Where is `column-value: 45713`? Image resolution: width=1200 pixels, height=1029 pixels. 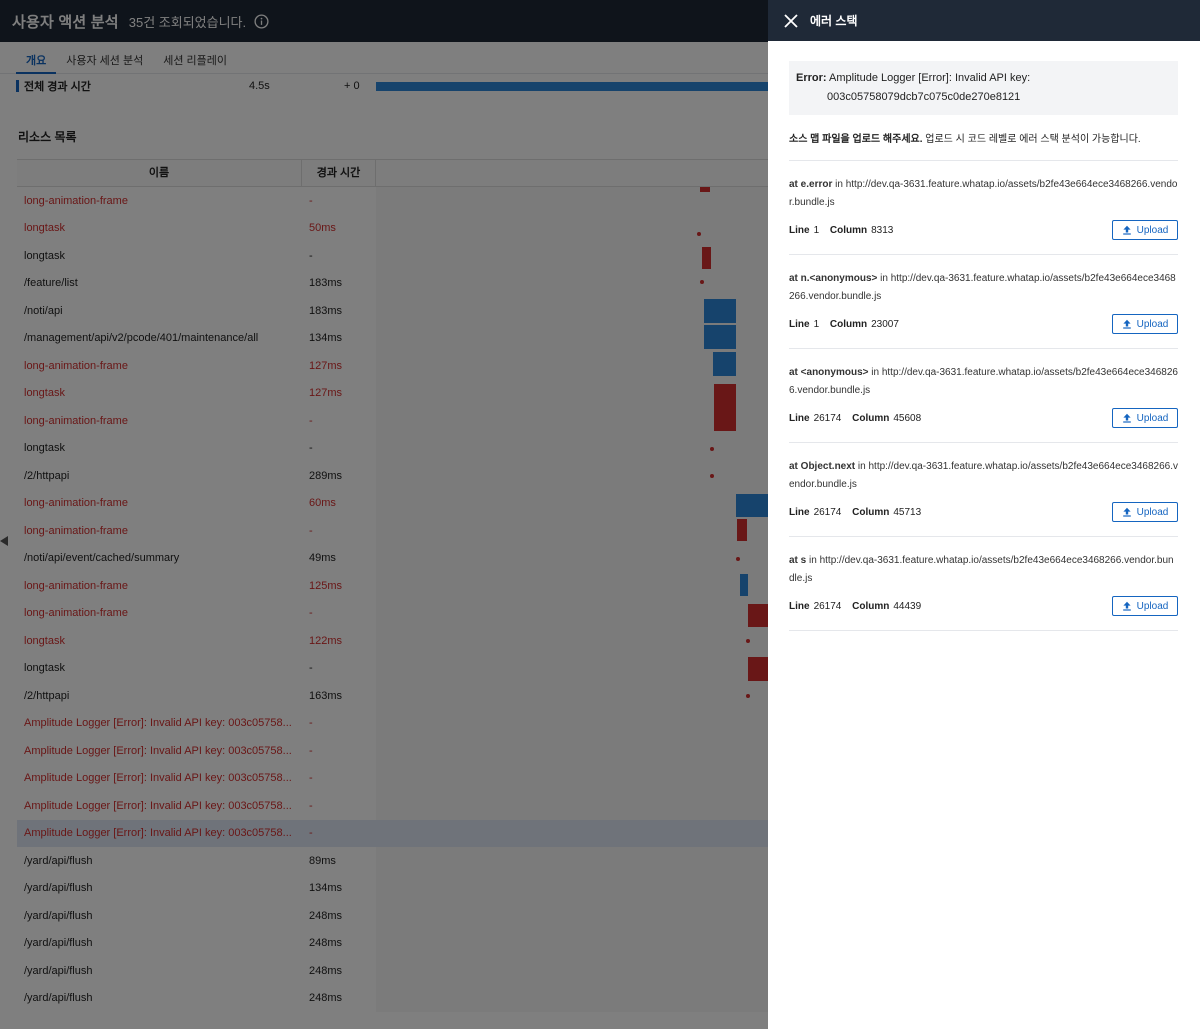 column-value: 45713 is located at coordinates (907, 512).